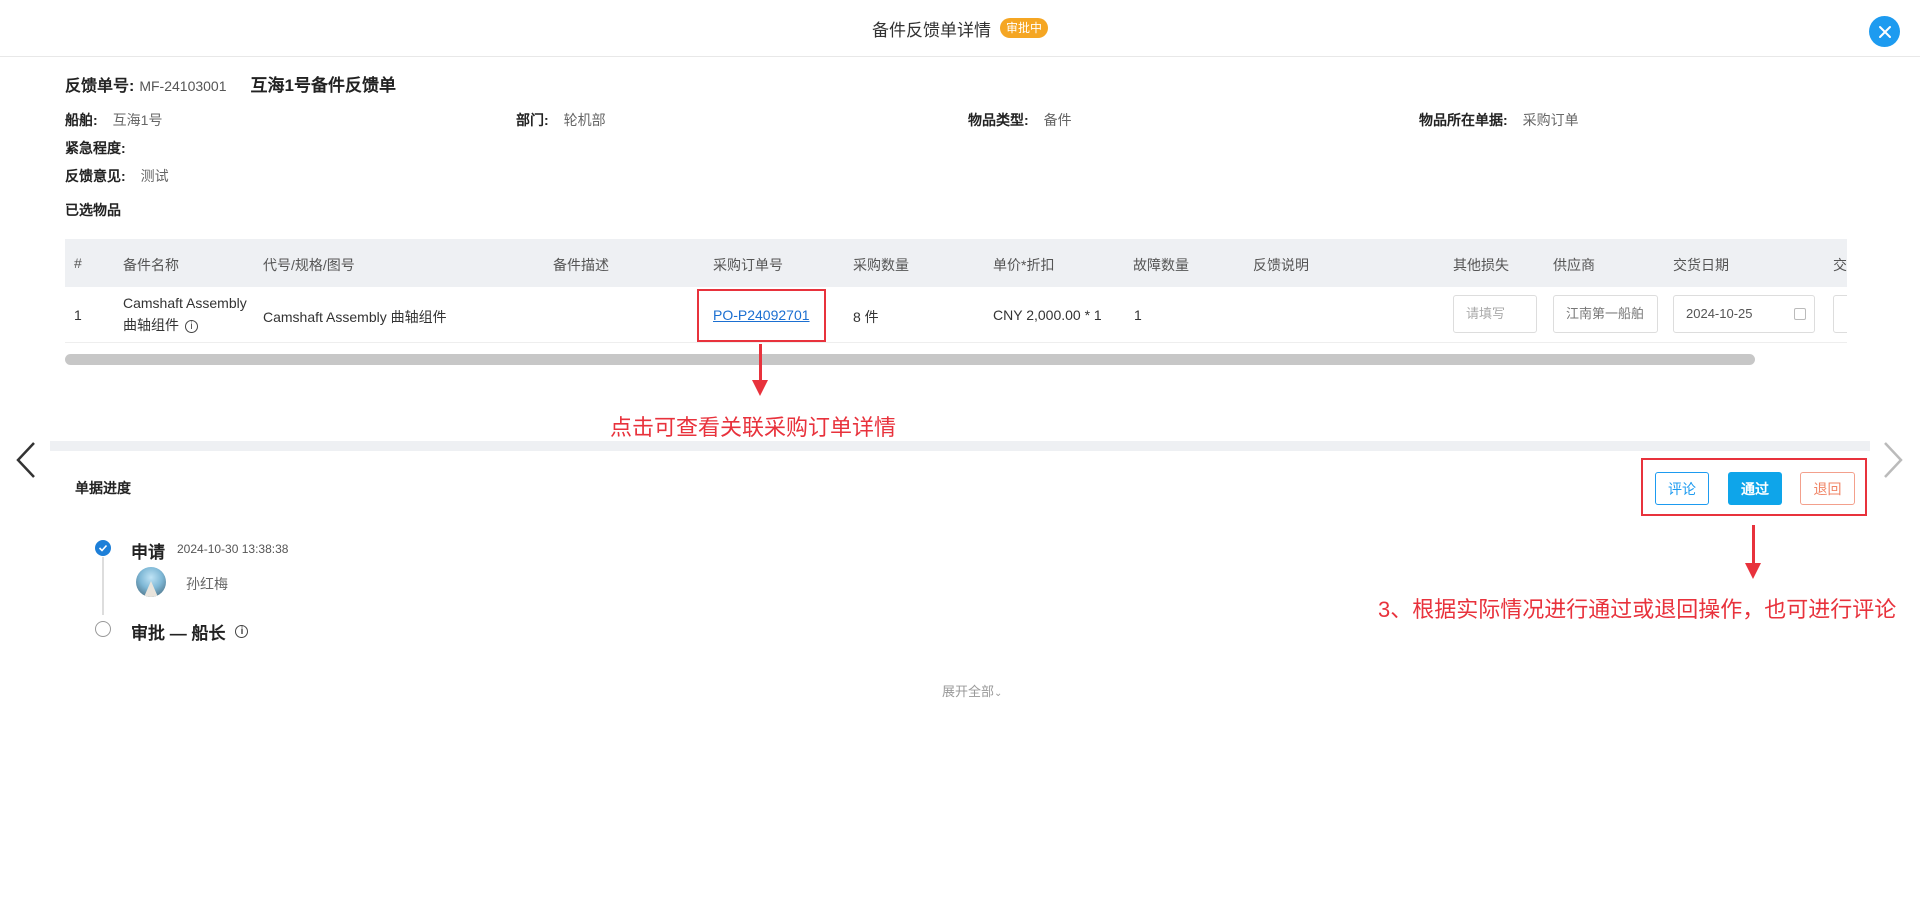  What do you see at coordinates (103, 548) in the screenshot?
I see `check-icon` at bounding box center [103, 548].